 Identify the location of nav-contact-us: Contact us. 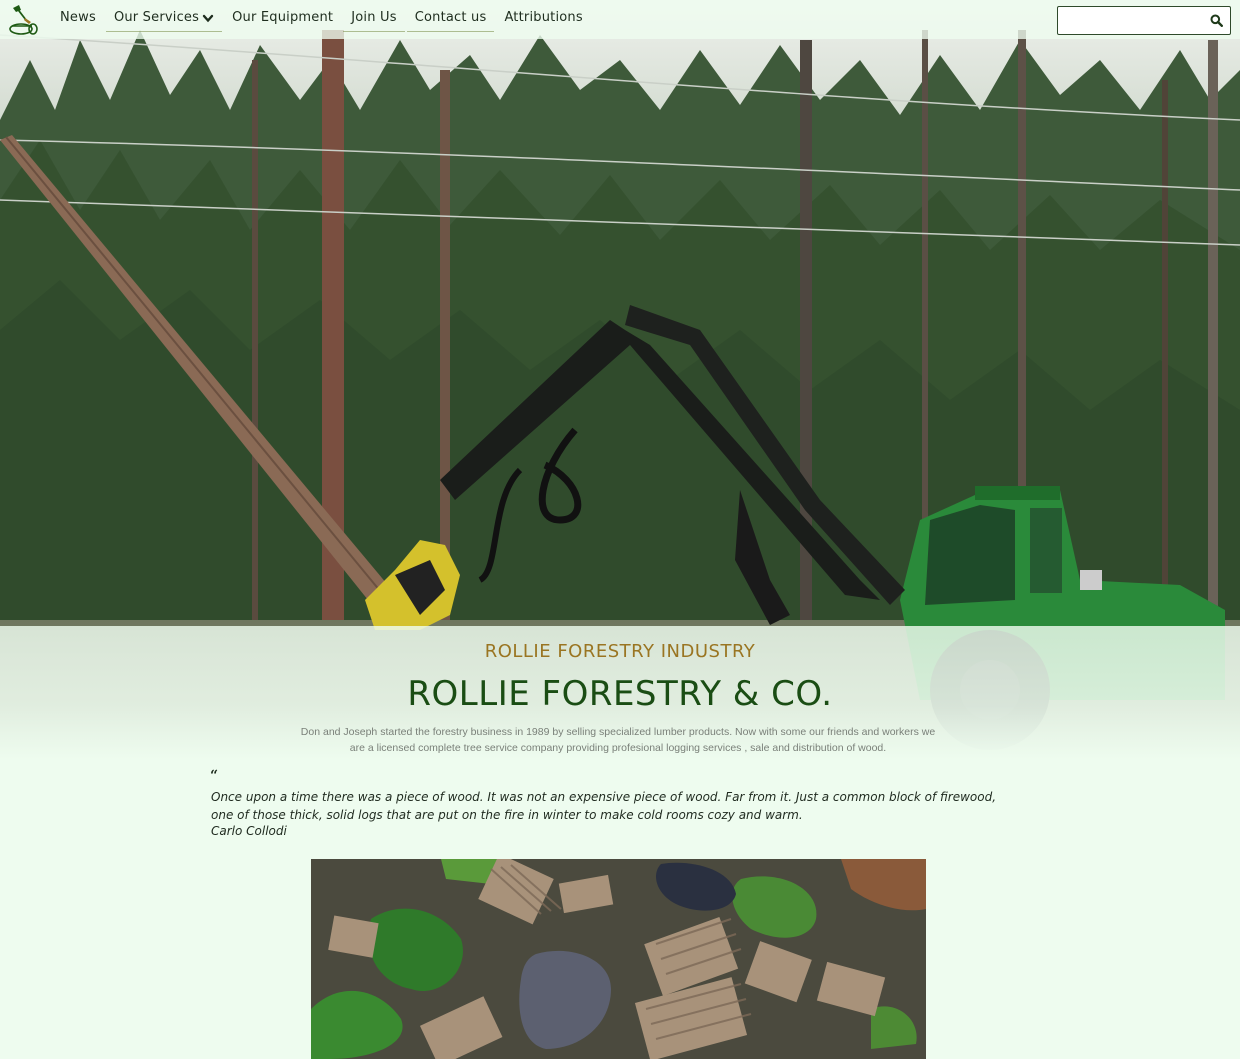
(450, 19).